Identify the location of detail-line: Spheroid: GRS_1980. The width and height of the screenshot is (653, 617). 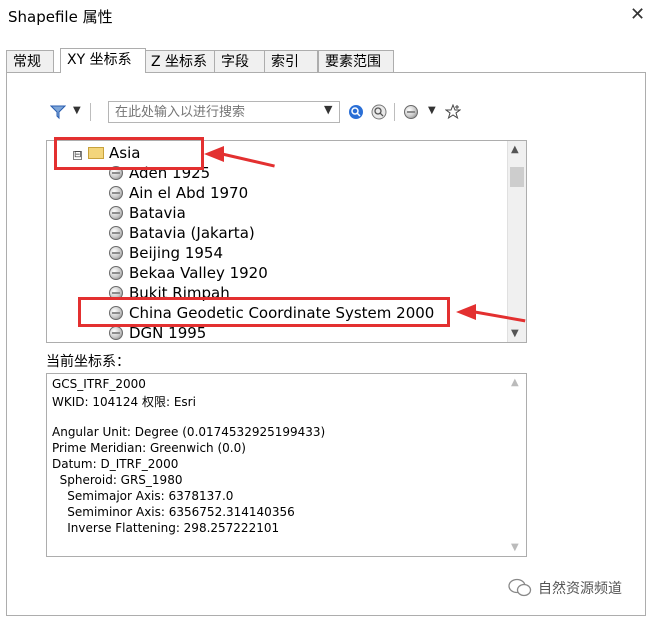
(117, 480).